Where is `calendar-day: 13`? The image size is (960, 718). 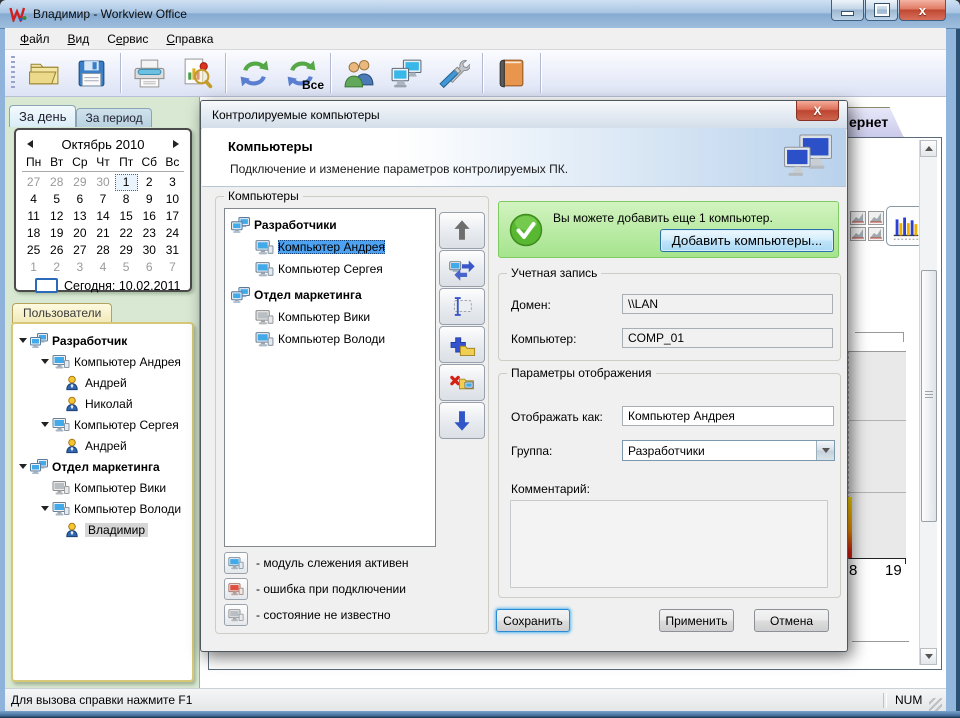
calendar-day: 13 is located at coordinates (79, 216).